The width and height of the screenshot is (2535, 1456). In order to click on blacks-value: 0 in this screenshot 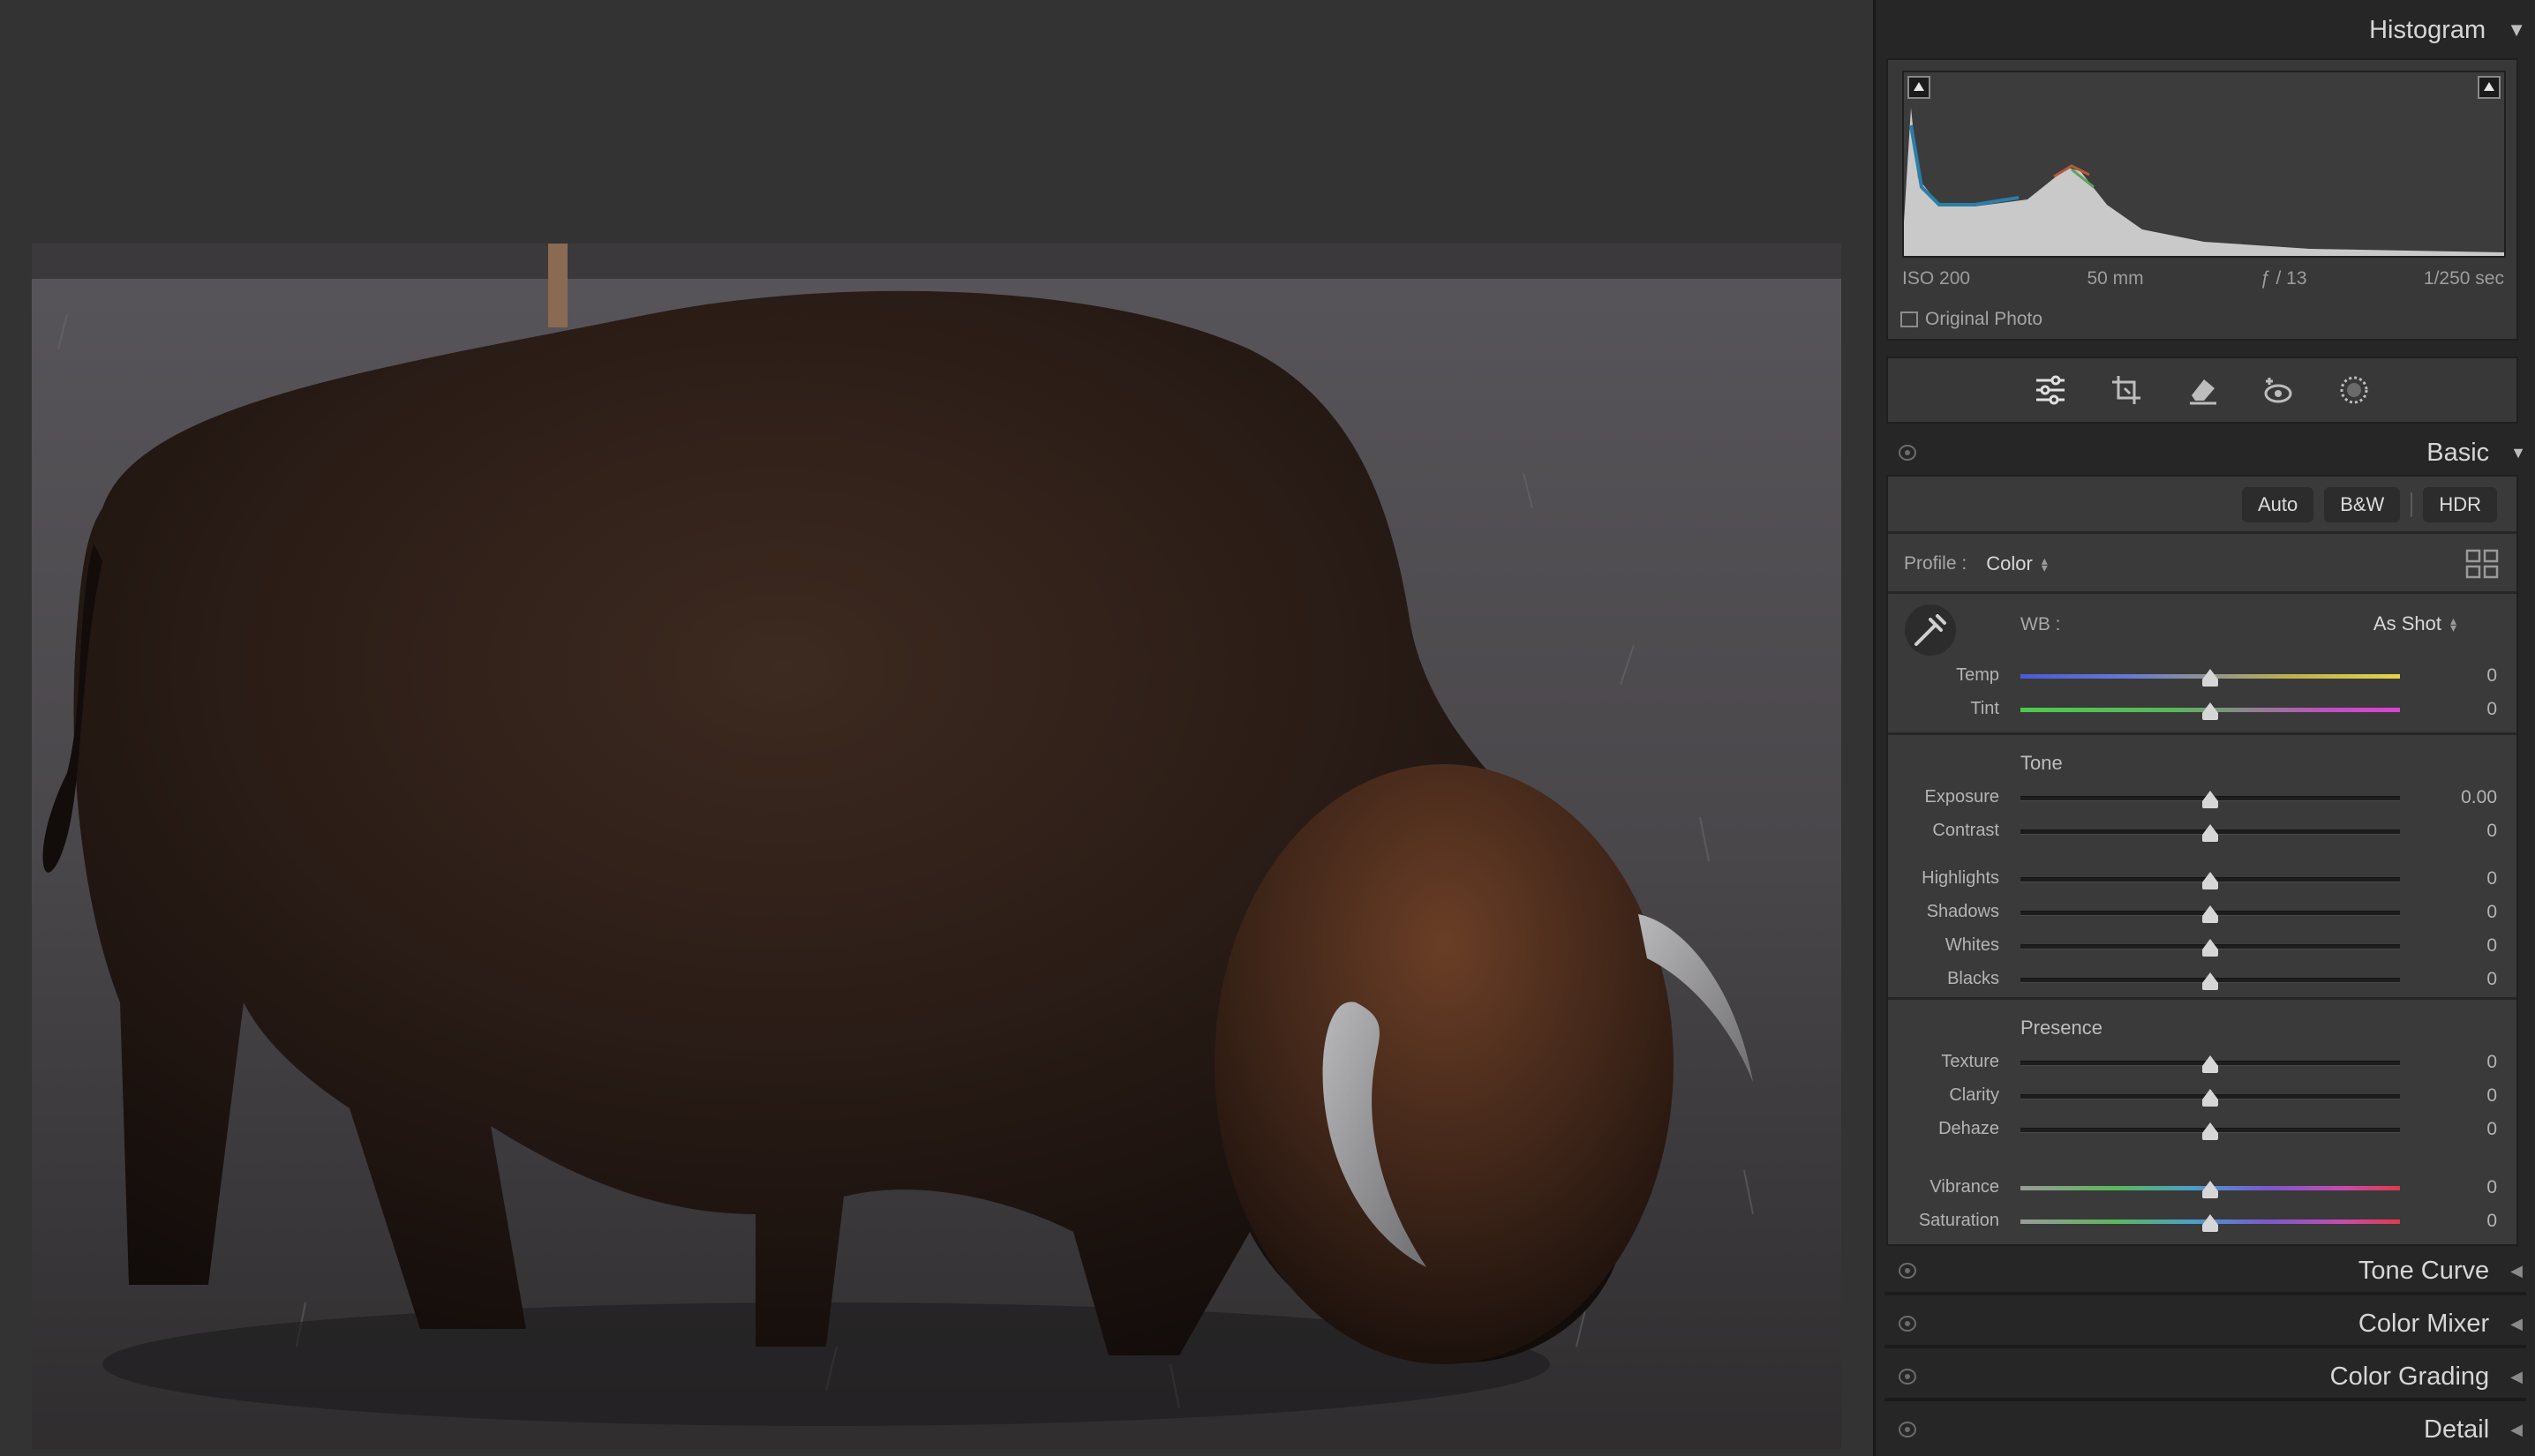, I will do `click(2461, 980)`.